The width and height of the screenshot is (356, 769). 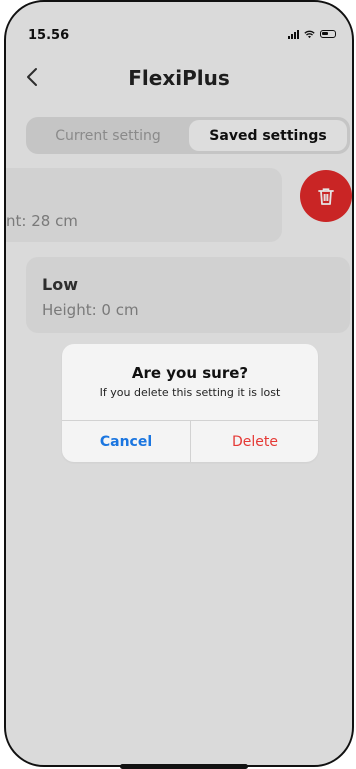 What do you see at coordinates (190, 373) in the screenshot?
I see `dialog-title: Are you sure?` at bounding box center [190, 373].